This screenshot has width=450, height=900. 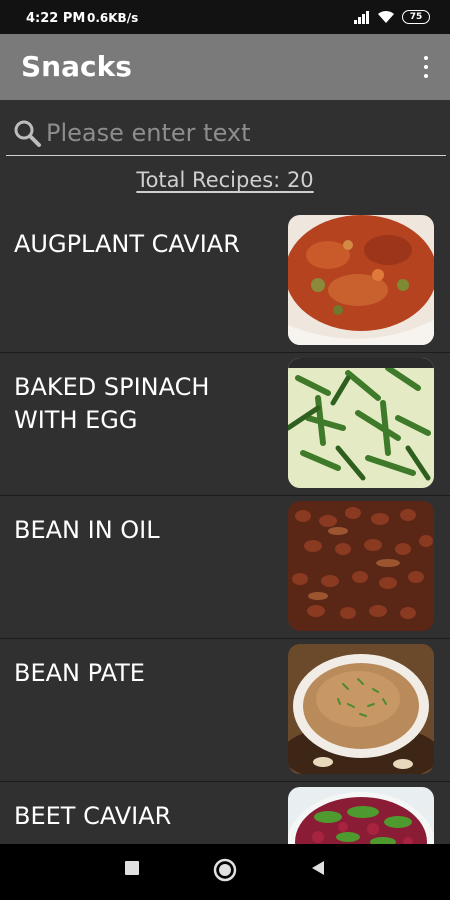 What do you see at coordinates (318, 868) in the screenshot?
I see `back-triangle-icon` at bounding box center [318, 868].